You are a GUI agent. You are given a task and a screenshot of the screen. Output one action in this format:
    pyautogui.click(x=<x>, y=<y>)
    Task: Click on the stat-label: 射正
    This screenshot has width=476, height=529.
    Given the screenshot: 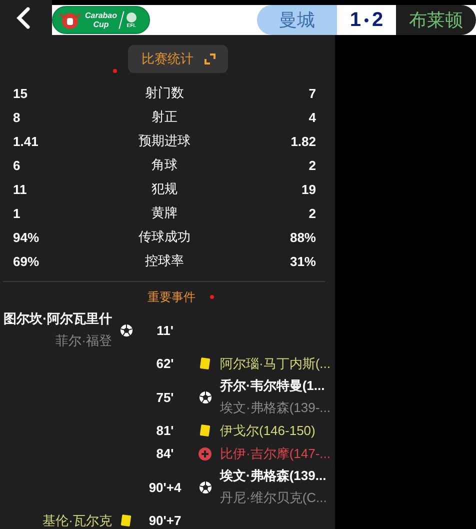 What is the action you would take?
    pyautogui.click(x=165, y=117)
    